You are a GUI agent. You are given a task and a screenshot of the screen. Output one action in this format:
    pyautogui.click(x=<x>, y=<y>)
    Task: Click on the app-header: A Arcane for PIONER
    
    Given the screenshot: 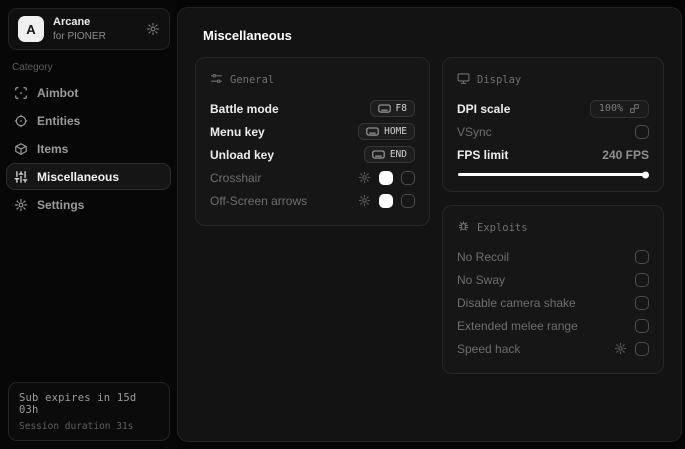 What is the action you would take?
    pyautogui.click(x=89, y=29)
    